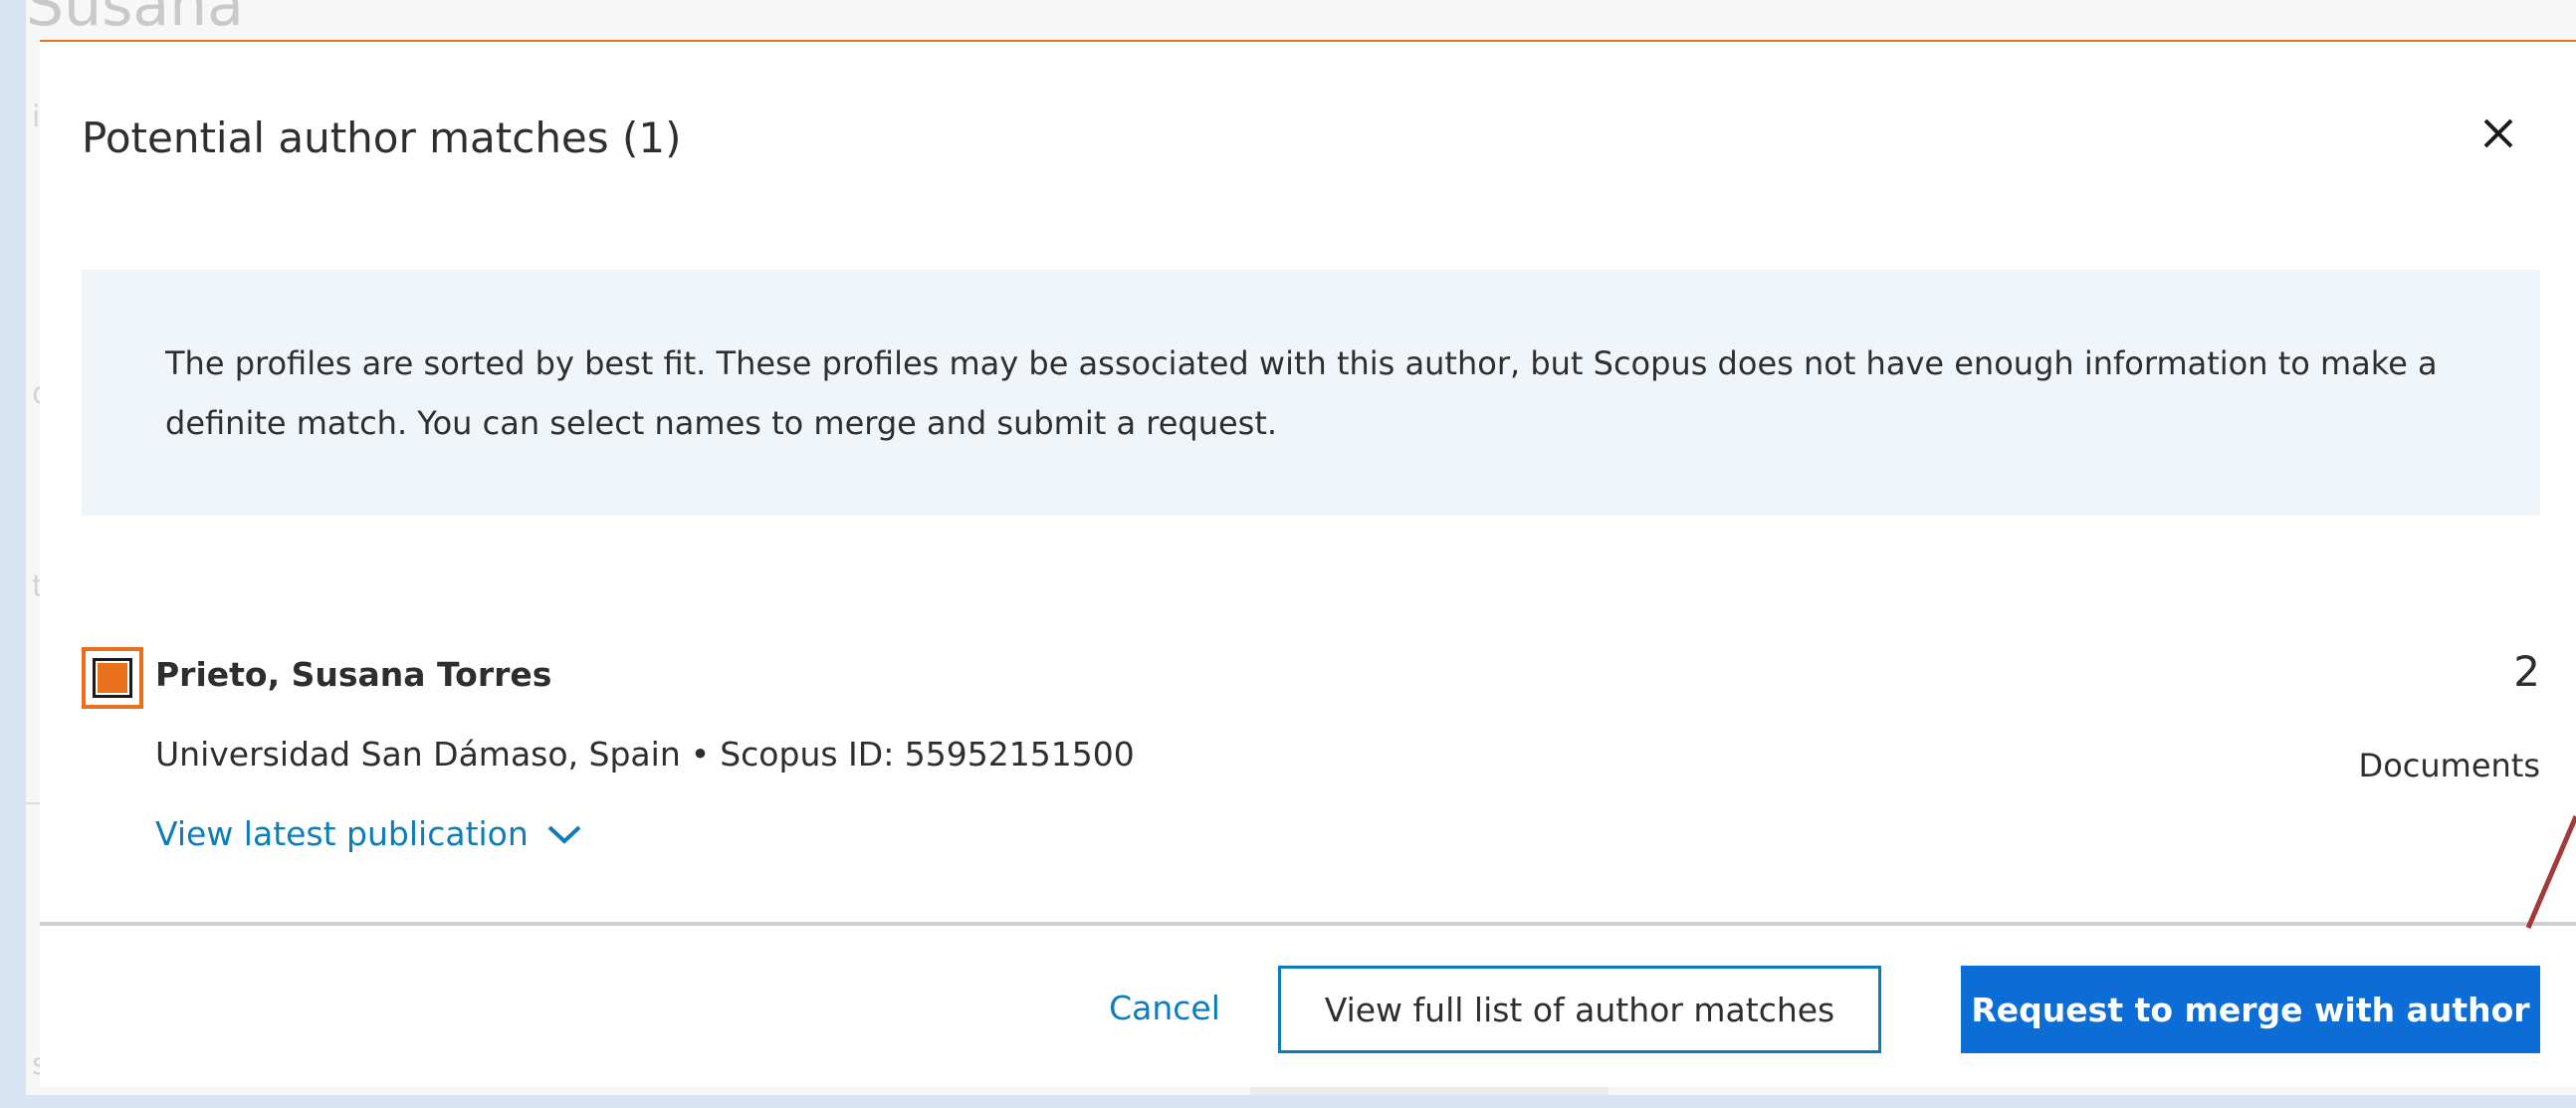  Describe the element at coordinates (1579, 1010) in the screenshot. I see `view-full-list-button: View full list of author matches` at that location.